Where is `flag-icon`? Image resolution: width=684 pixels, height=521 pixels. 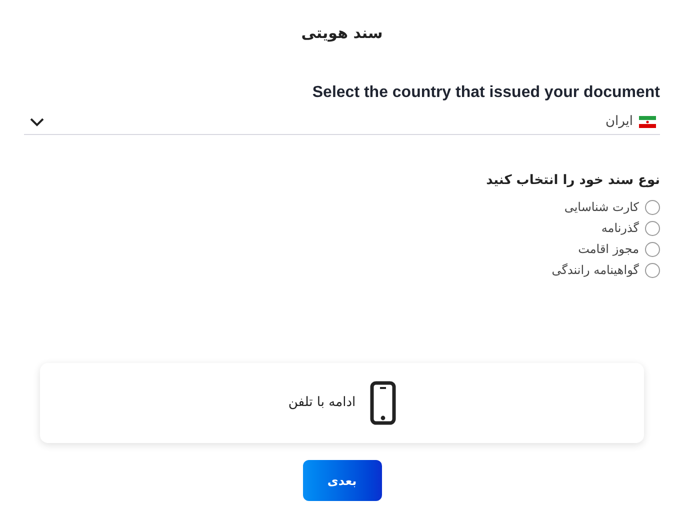 flag-icon is located at coordinates (647, 122).